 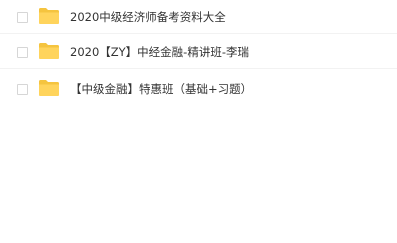 What do you see at coordinates (159, 52) in the screenshot?
I see `file-name: 2020【ZY】中经金融-精讲班-李瑞` at bounding box center [159, 52].